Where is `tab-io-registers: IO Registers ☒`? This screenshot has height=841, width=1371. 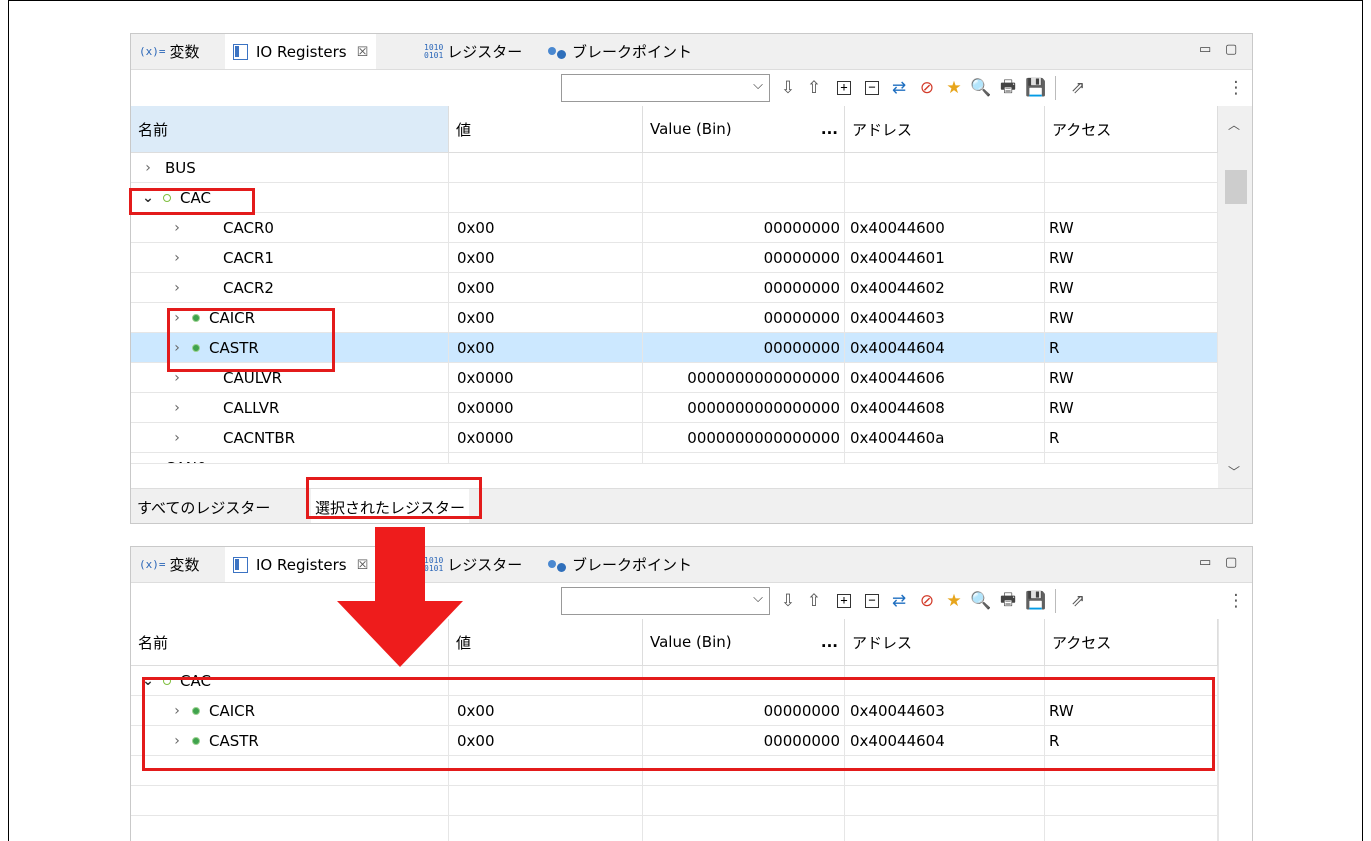 tab-io-registers: IO Registers ☒ is located at coordinates (301, 52).